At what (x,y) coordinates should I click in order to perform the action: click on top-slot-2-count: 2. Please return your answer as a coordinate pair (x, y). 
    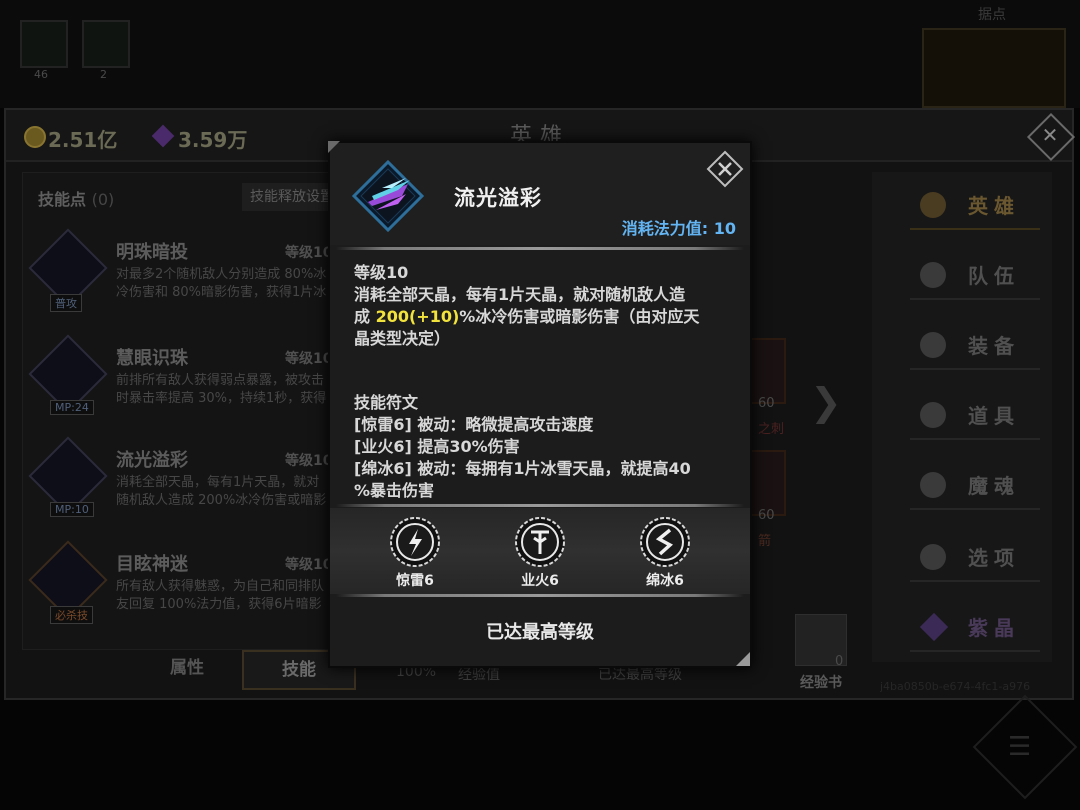
    Looking at the image, I should click on (103, 74).